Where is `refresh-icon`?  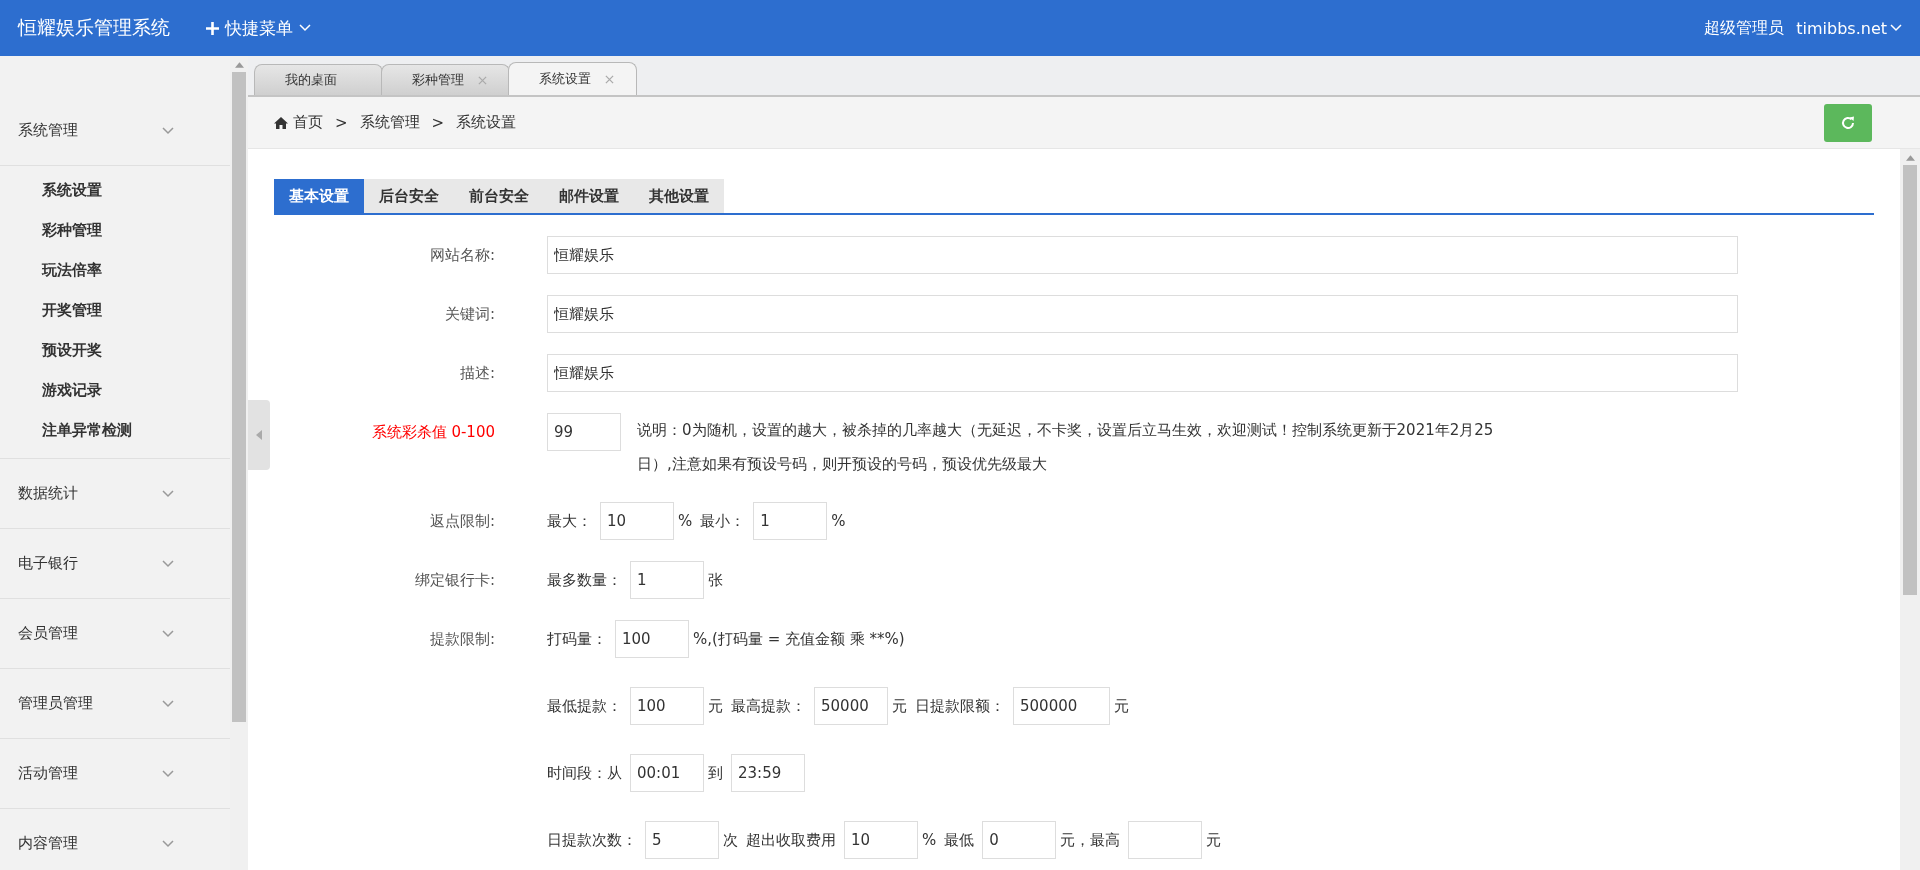 refresh-icon is located at coordinates (1848, 122).